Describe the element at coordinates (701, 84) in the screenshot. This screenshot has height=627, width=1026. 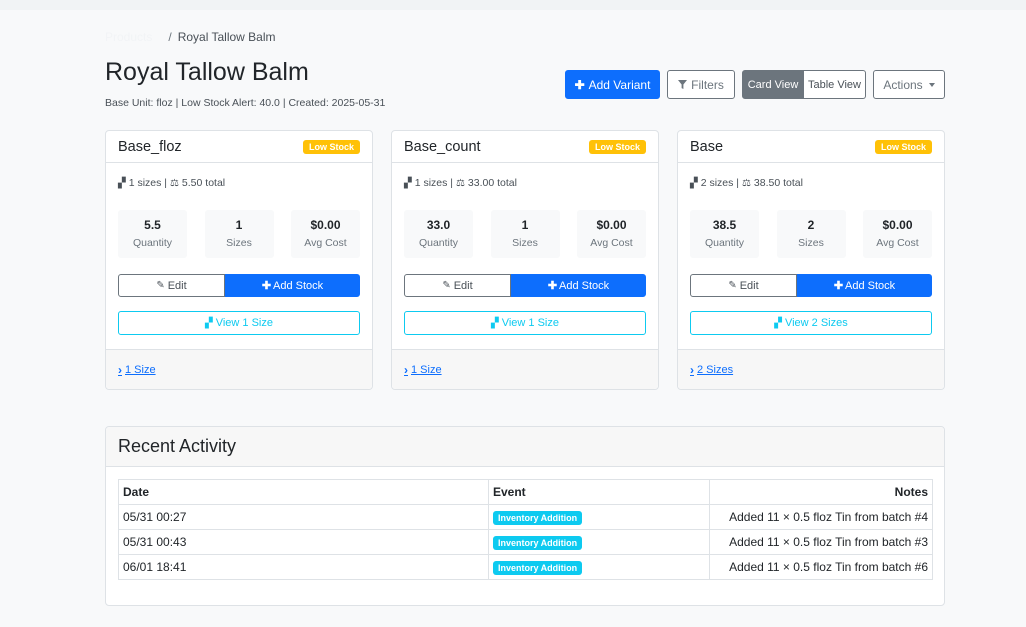
I see `filters-button: Filters` at that location.